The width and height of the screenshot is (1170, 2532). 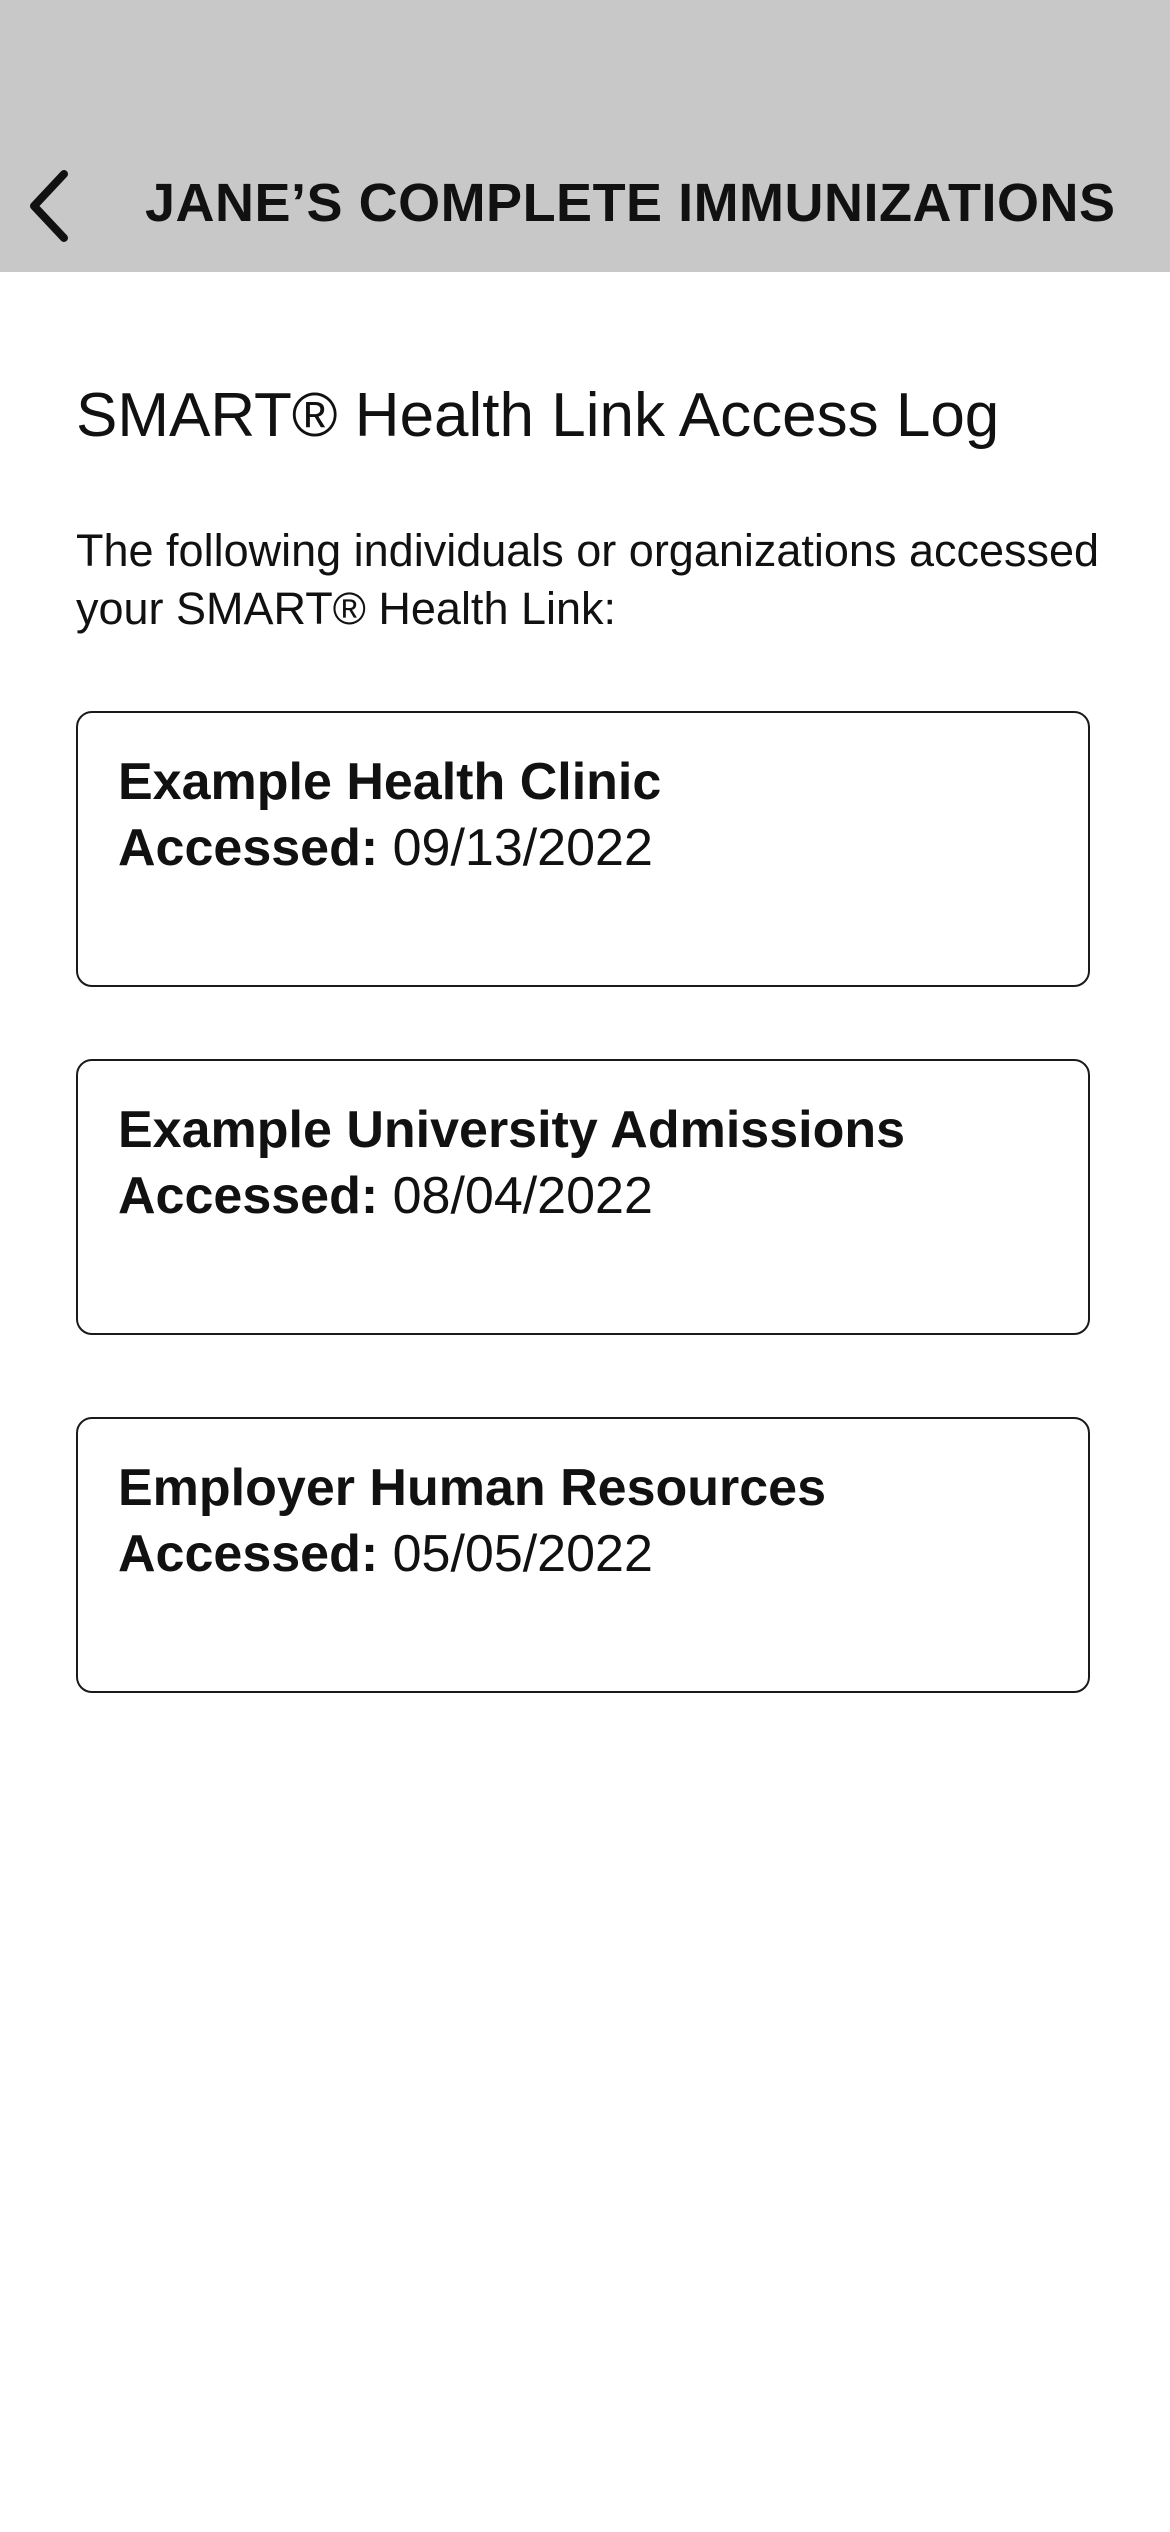 What do you see at coordinates (522, 848) in the screenshot?
I see `accessed-date: 09/13/2022` at bounding box center [522, 848].